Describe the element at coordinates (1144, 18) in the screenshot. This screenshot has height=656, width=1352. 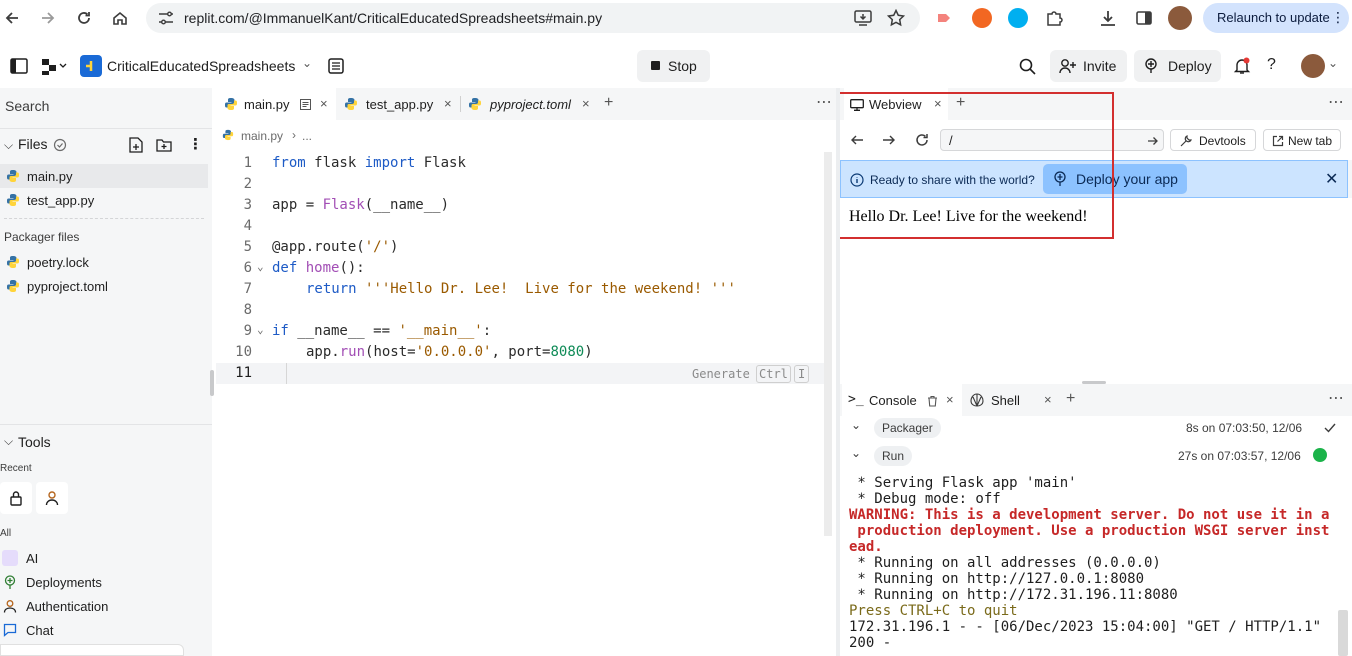
I see `side-panel-button` at that location.